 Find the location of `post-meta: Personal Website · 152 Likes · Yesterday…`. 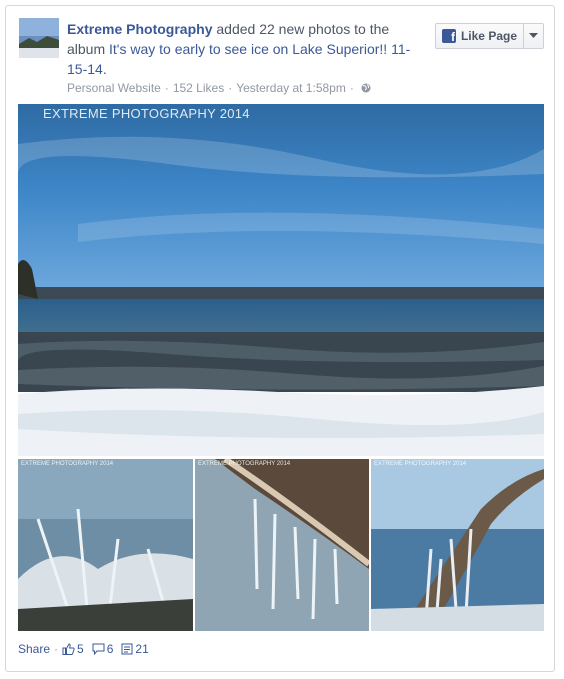

post-meta: Personal Website · 152 Likes · Yesterday… is located at coordinates (219, 88).